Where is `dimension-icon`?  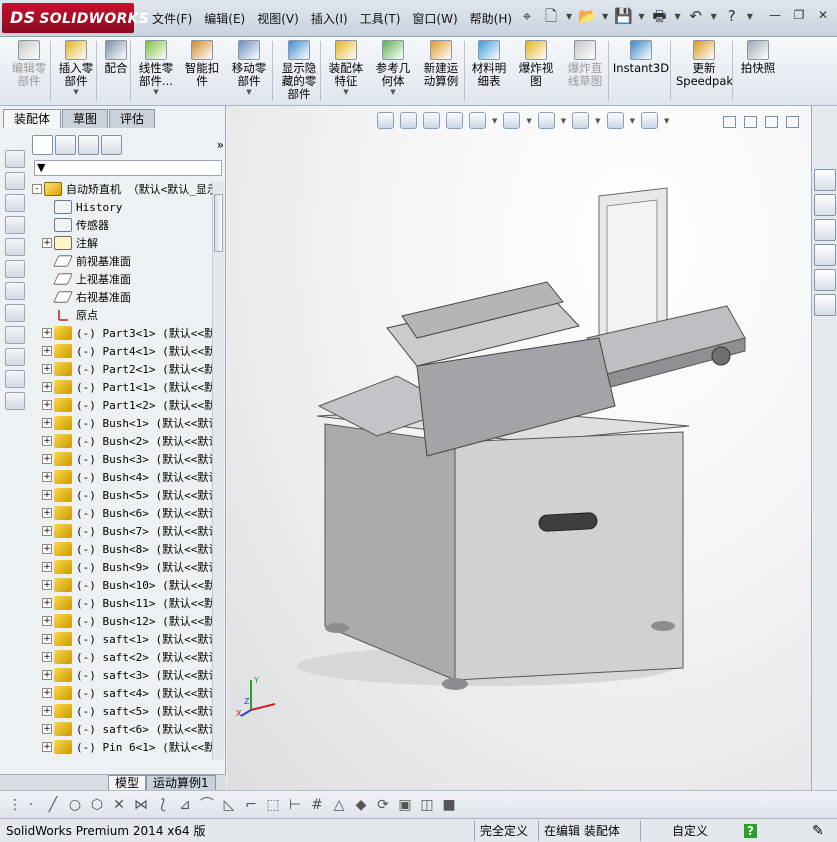 dimension-icon is located at coordinates (15, 335).